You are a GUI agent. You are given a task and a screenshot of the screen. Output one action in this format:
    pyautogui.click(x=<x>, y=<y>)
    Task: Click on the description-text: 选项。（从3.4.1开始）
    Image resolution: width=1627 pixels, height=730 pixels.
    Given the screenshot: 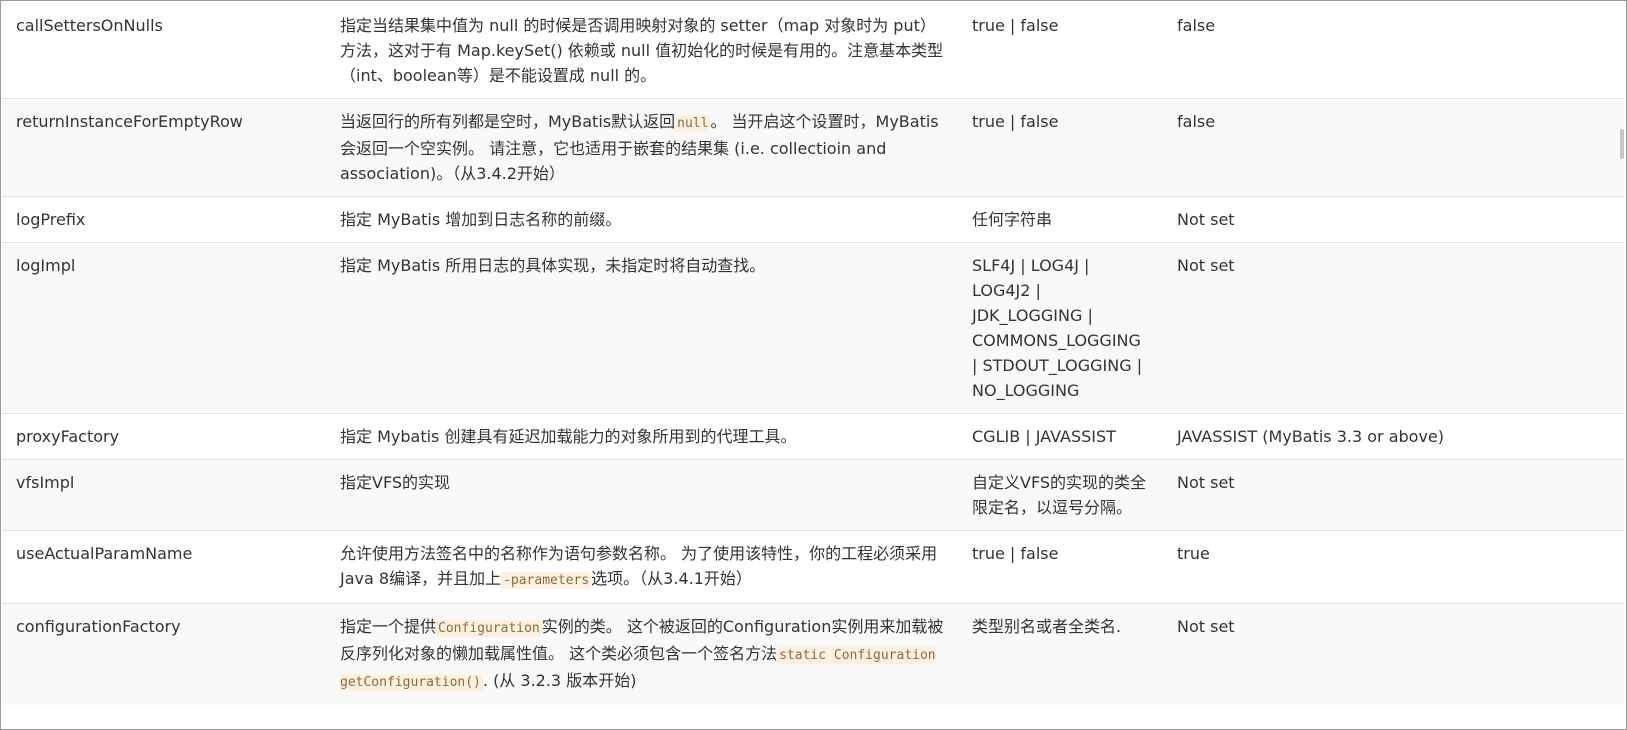 What is the action you would take?
    pyautogui.click(x=671, y=578)
    